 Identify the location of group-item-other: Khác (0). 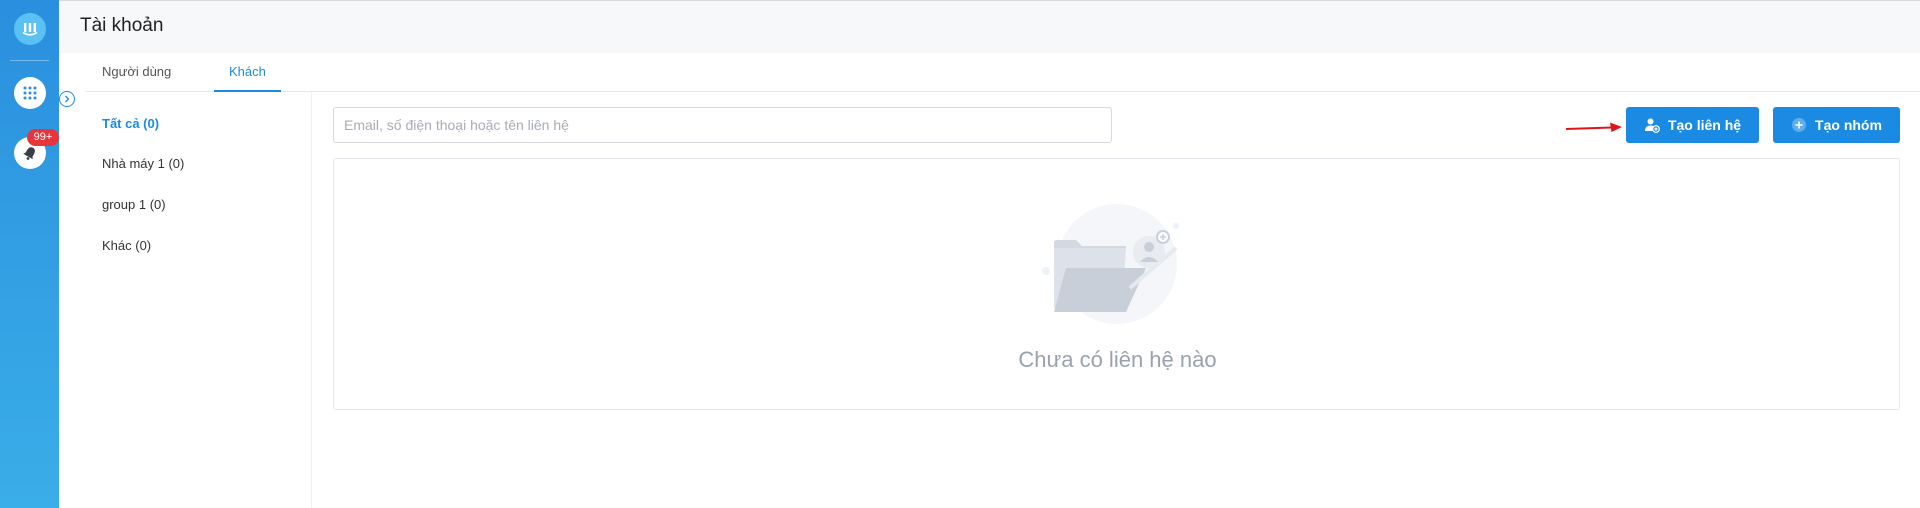
(126, 245).